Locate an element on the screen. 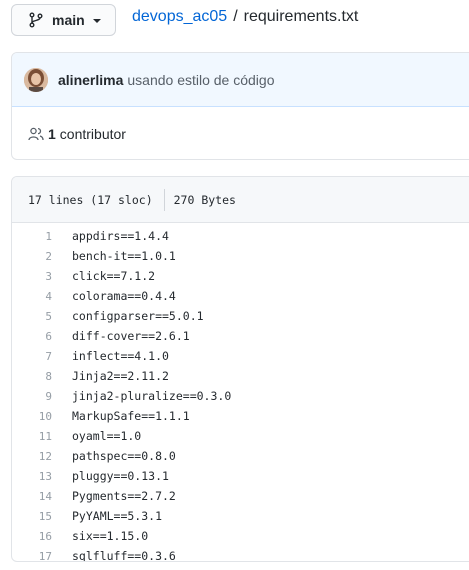  line-code: pathspec==0.8.0 is located at coordinates (124, 456).